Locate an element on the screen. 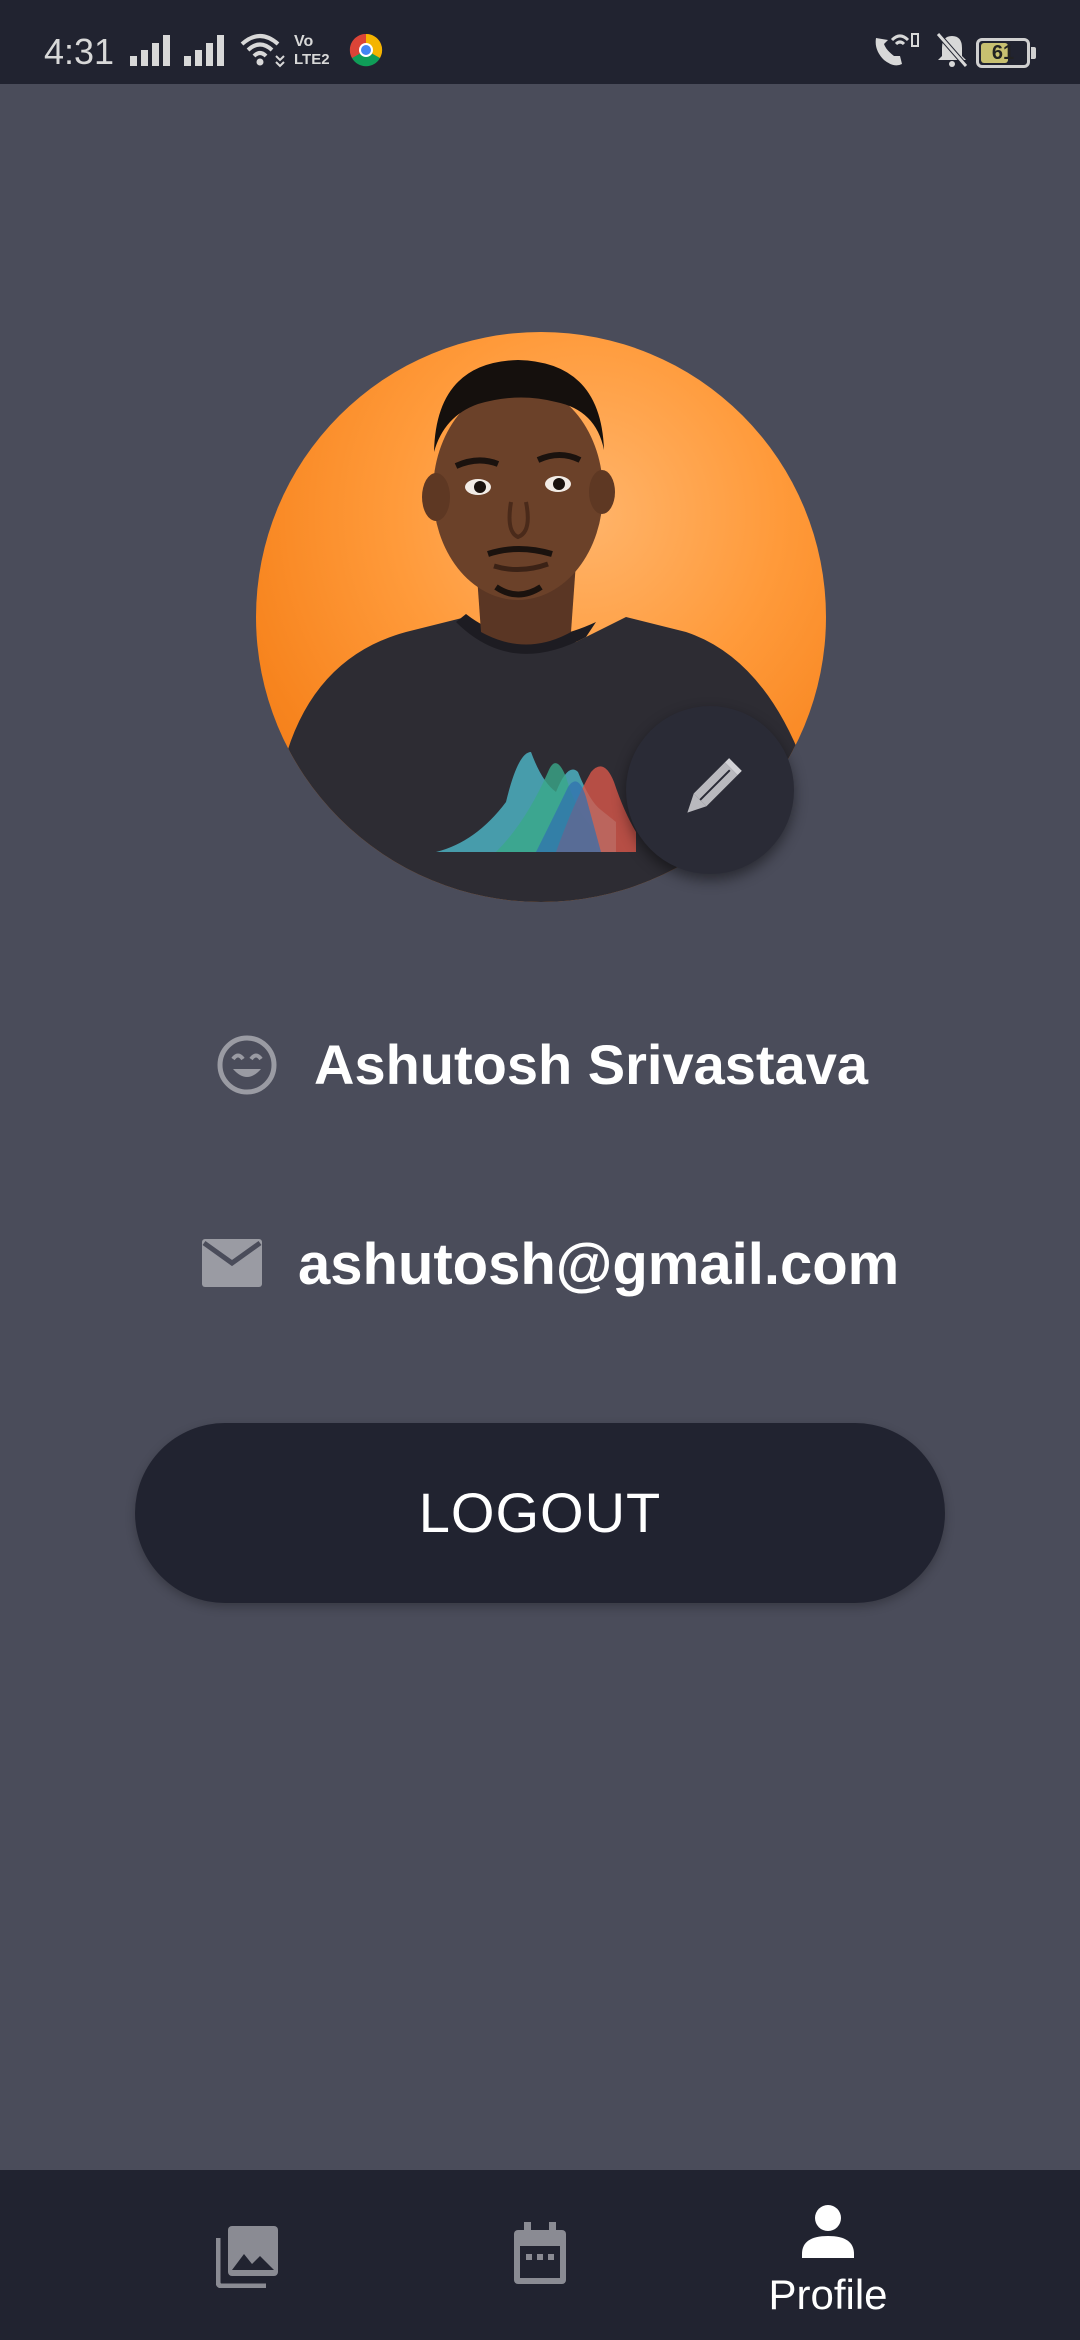 This screenshot has height=2340, width=1080. status-time: 4:31 is located at coordinates (79, 51).